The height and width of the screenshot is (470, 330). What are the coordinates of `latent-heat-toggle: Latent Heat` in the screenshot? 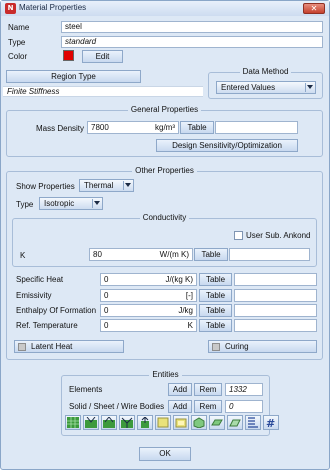 It's located at (69, 346).